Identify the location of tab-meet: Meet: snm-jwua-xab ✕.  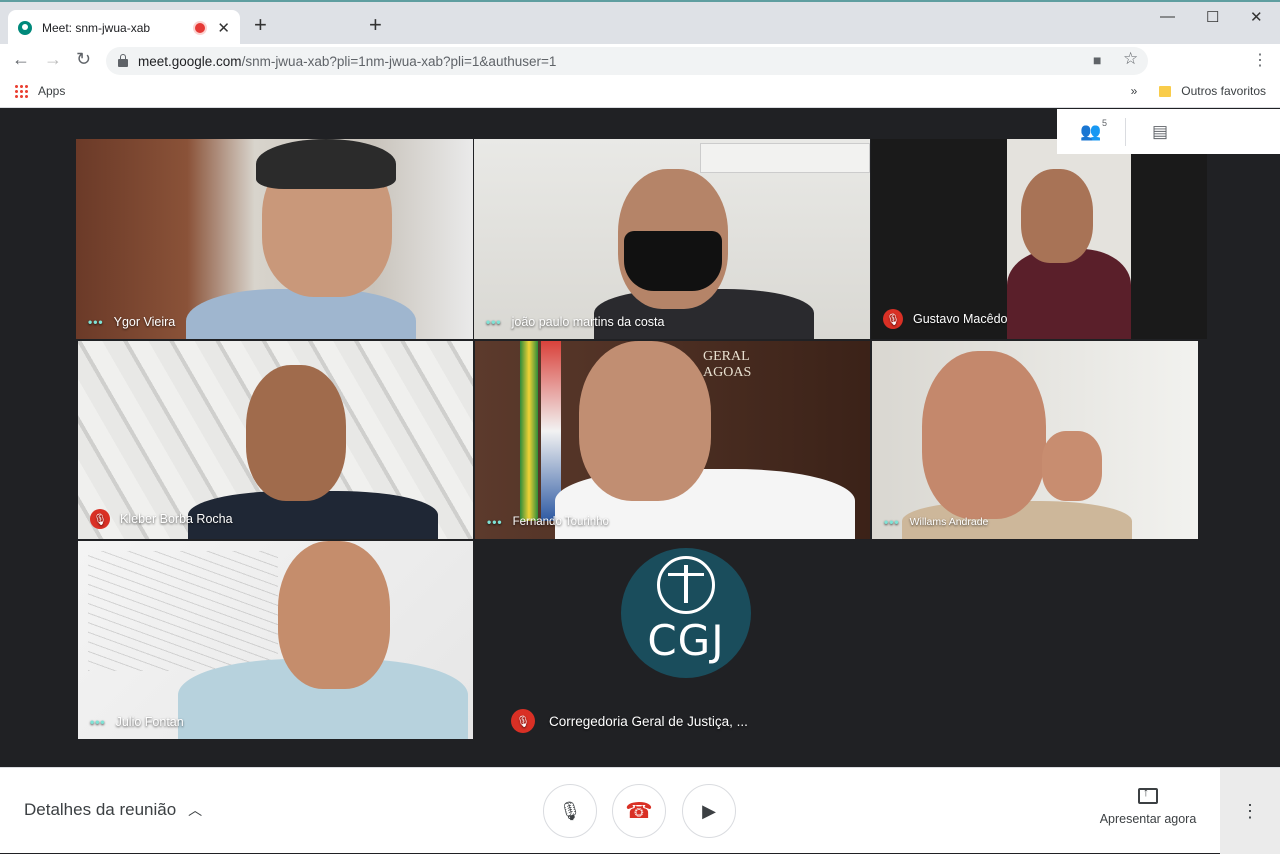
(124, 28).